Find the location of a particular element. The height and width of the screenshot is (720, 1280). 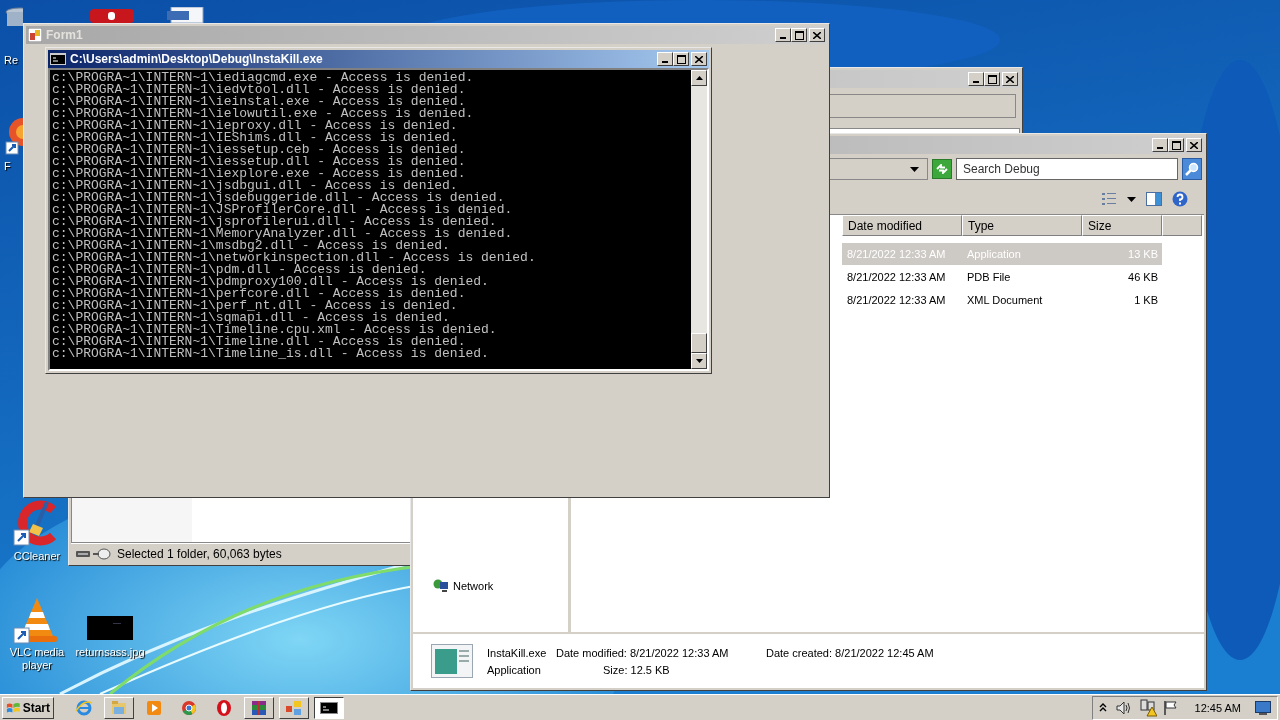

console-line: c:\PROGRA~1\INTERN~1\iedvtool.dll - Access is denied. is located at coordinates (259, 90).